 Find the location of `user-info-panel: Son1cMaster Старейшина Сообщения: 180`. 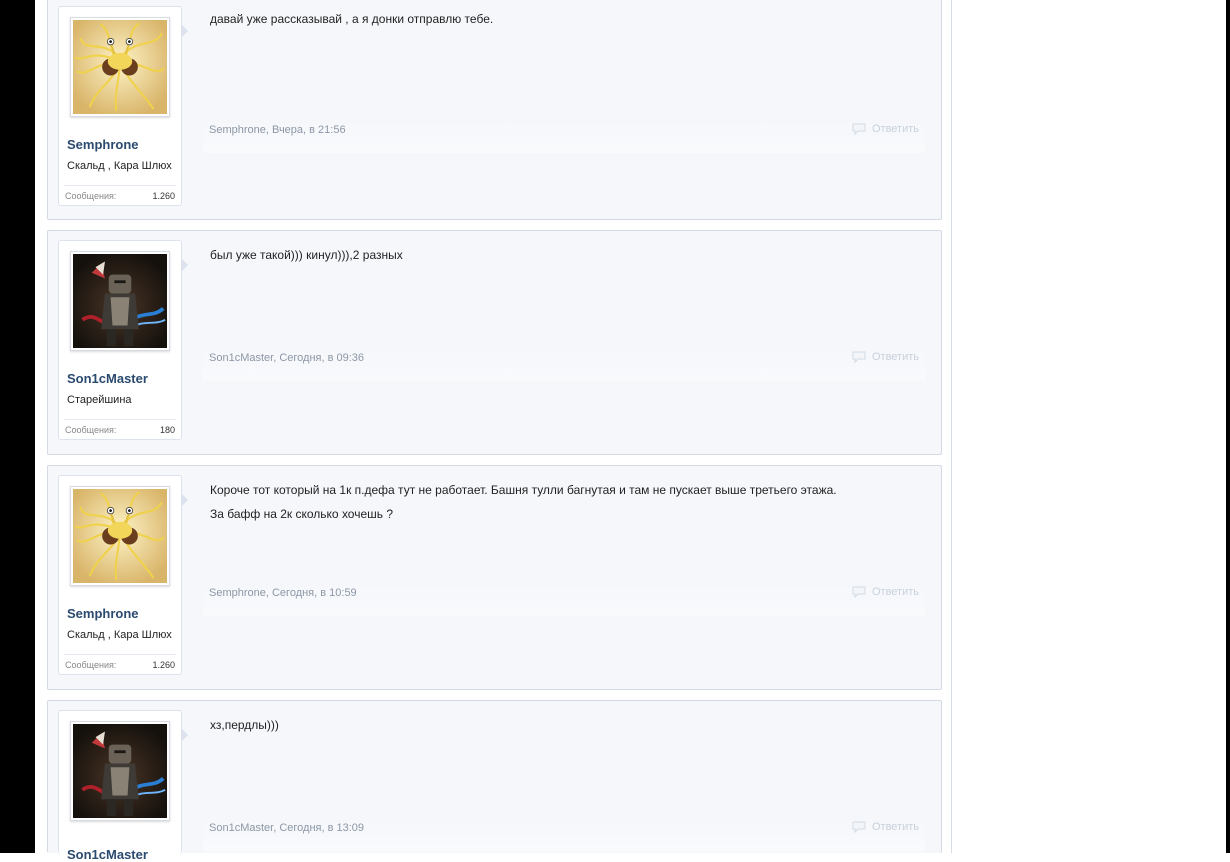

user-info-panel: Son1cMaster Старейшина Сообщения: 180 is located at coordinates (123, 340).